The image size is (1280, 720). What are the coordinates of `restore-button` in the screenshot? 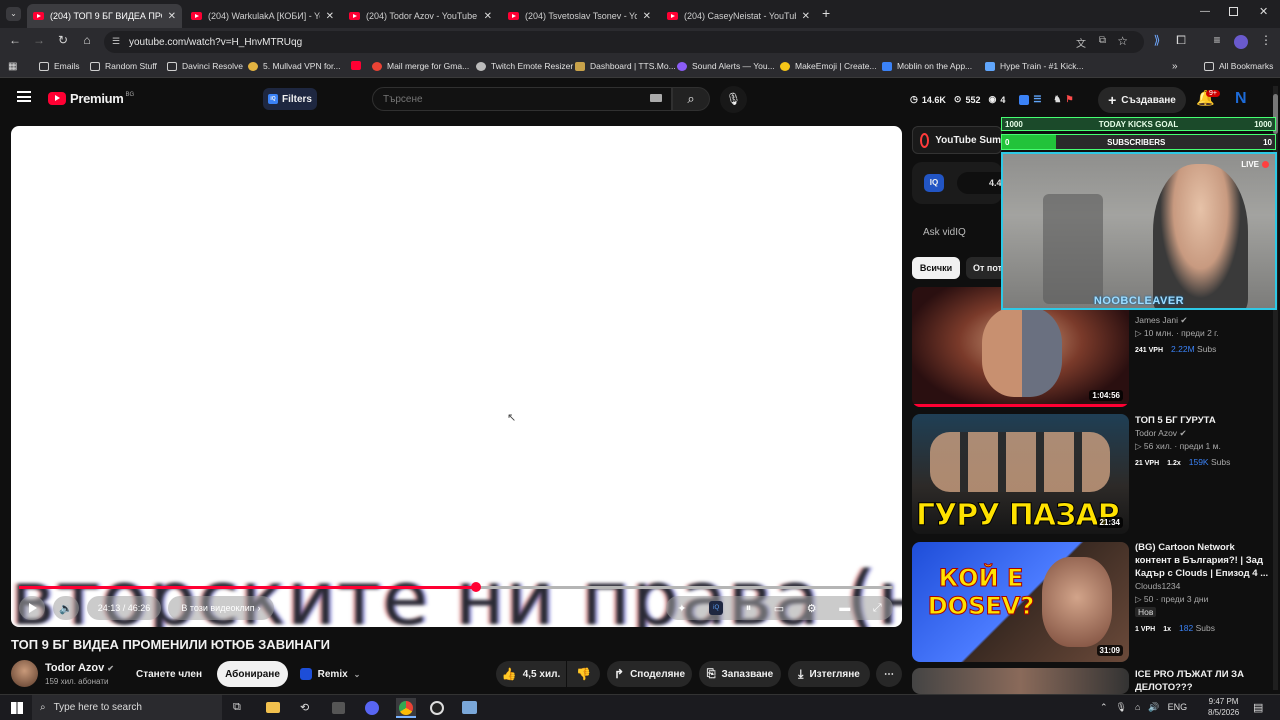 It's located at (1233, 11).